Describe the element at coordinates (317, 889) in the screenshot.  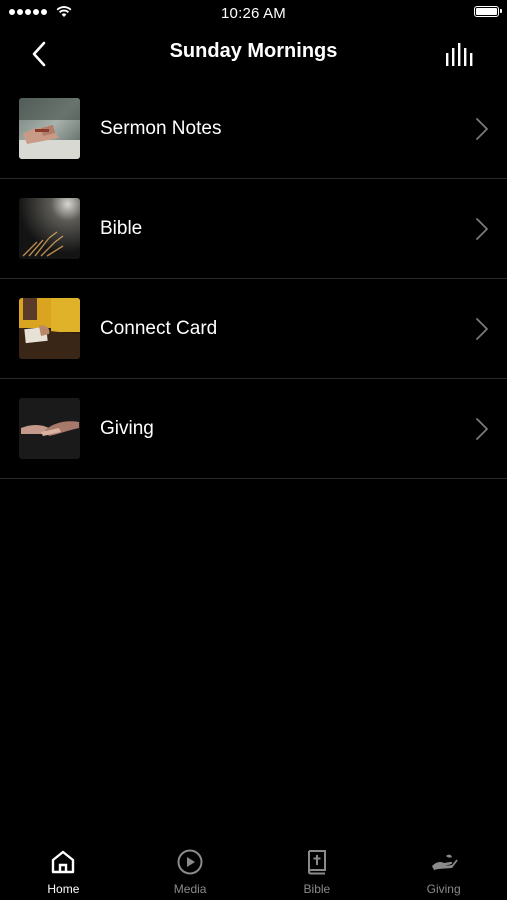
I see `tab-label: Bible` at that location.